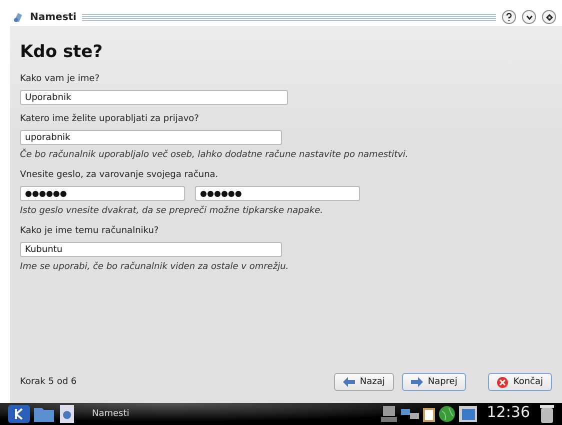  Describe the element at coordinates (348, 382) in the screenshot. I see `left-arrow-icon` at that location.